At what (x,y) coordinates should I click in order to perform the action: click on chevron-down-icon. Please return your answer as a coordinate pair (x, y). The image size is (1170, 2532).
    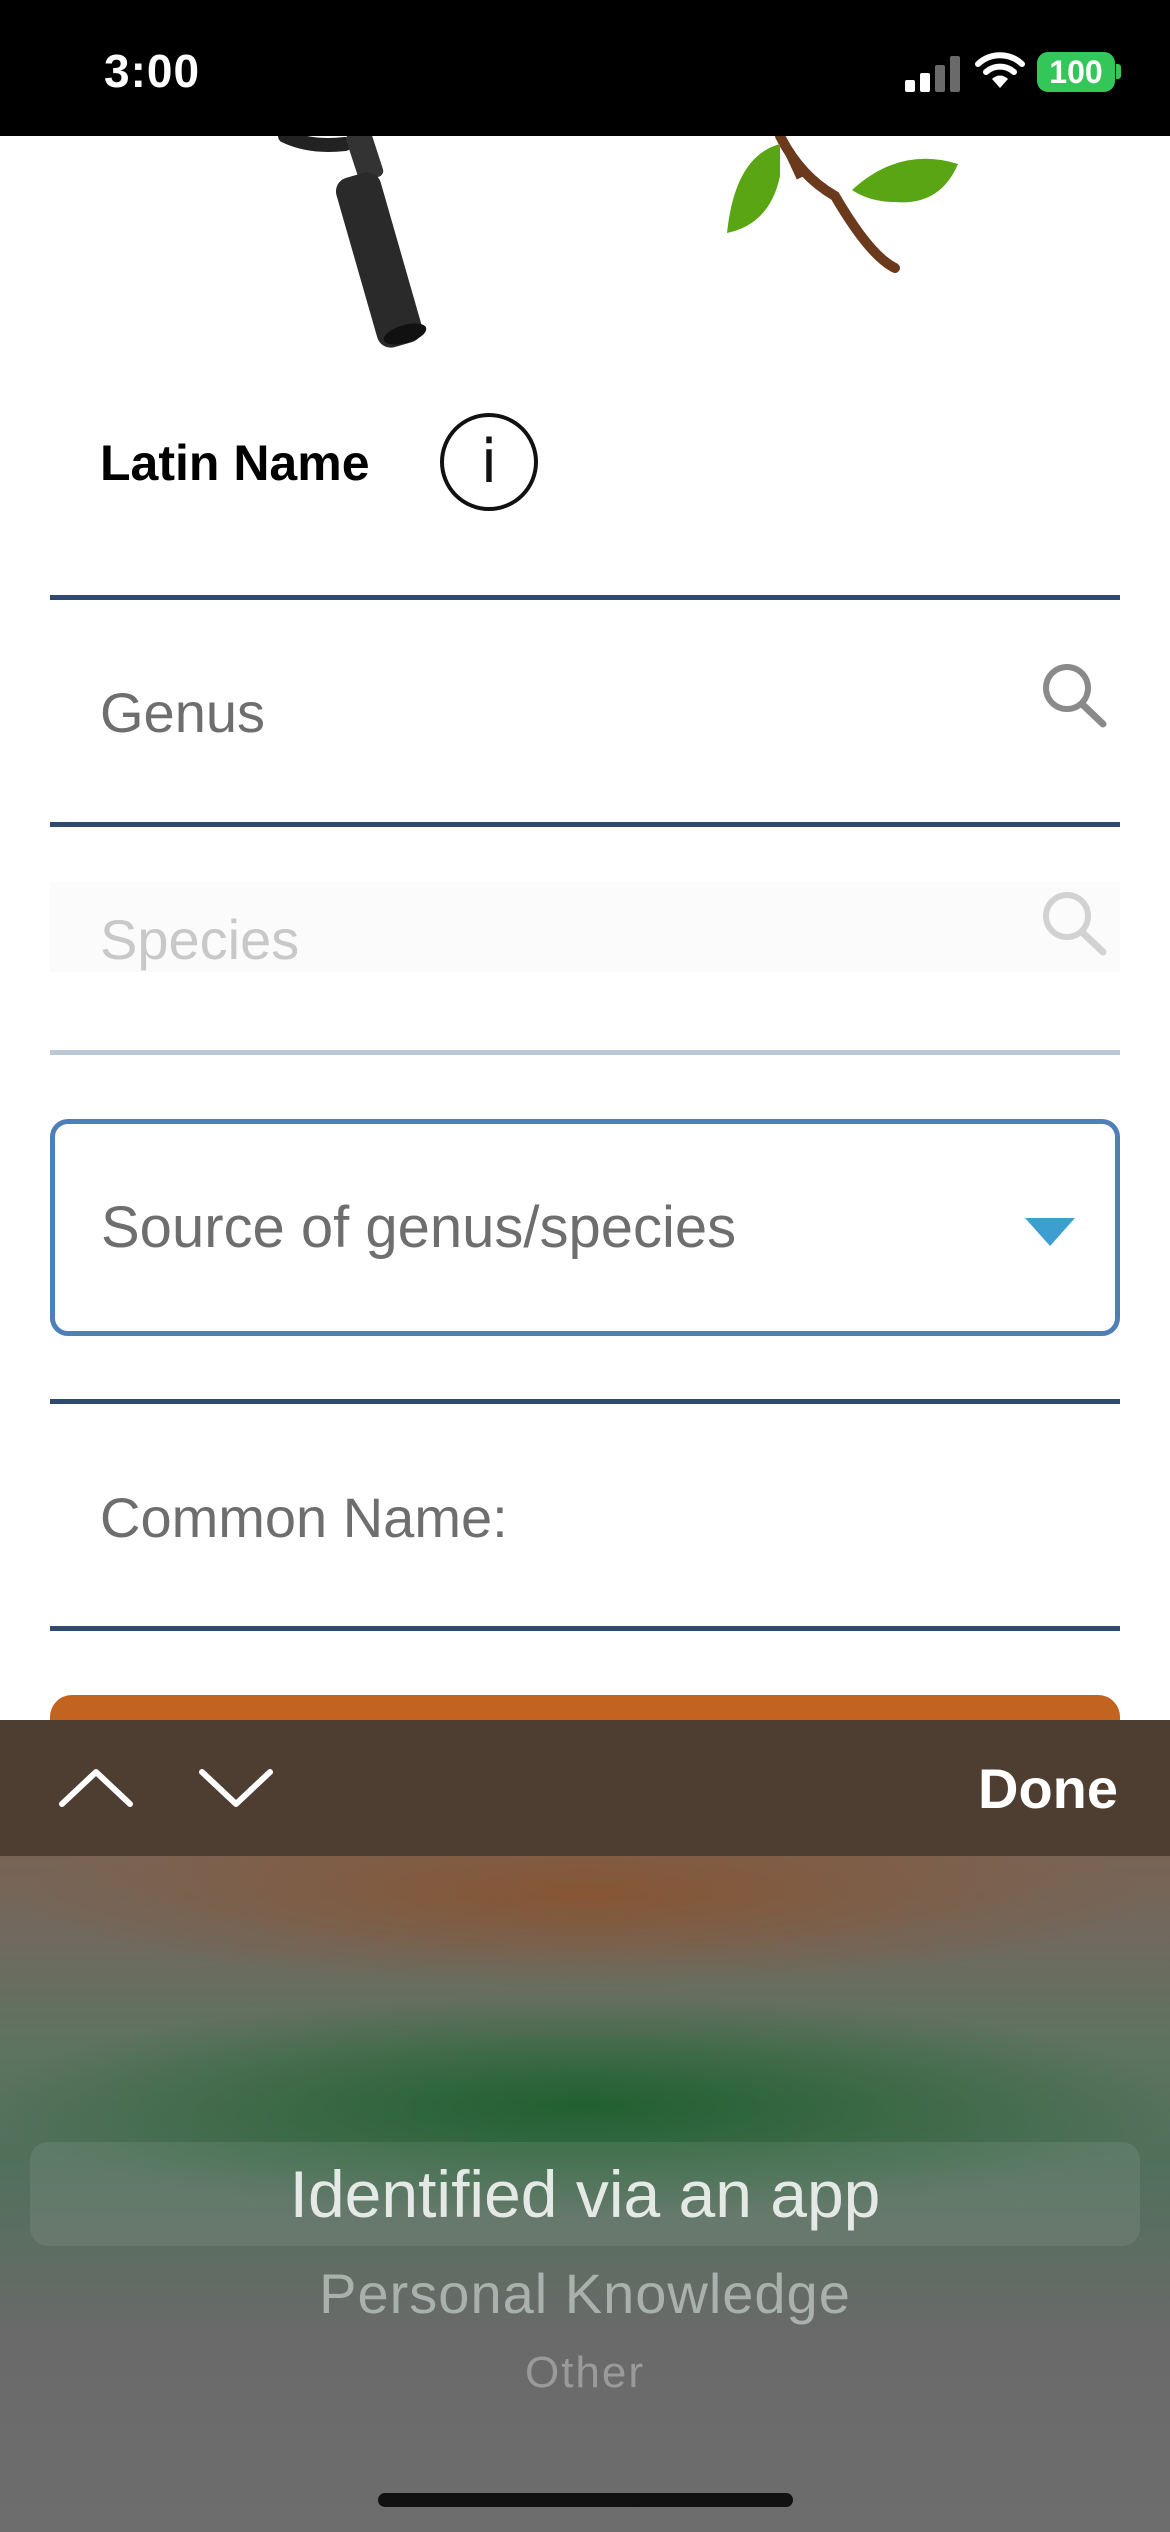
    Looking at the image, I should click on (236, 1788).